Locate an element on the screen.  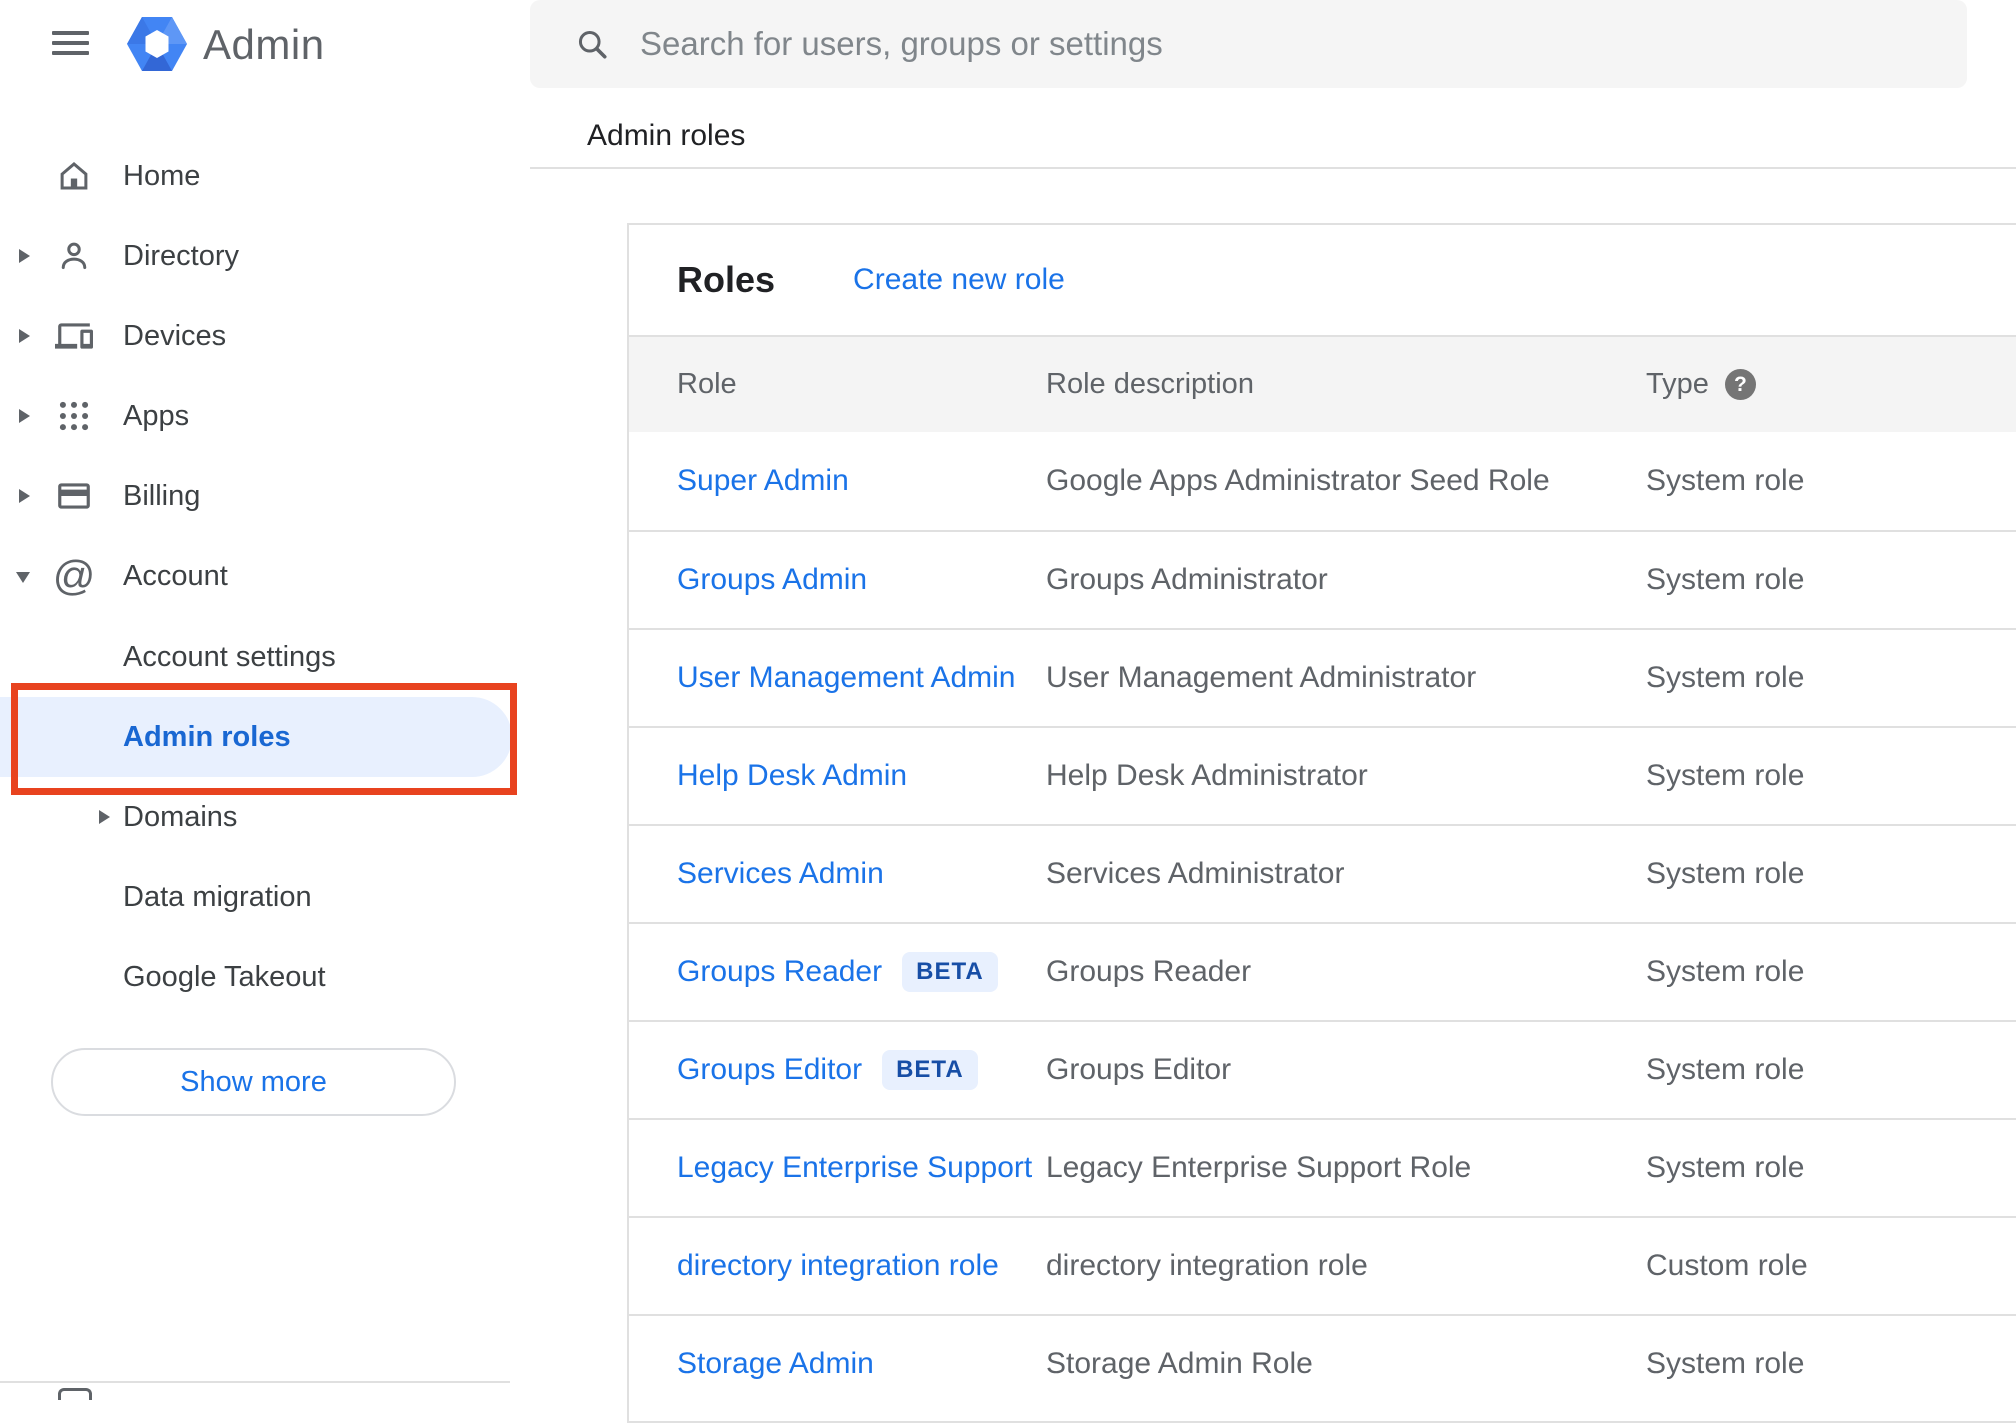
sidebar-item-data-migration: Data migration is located at coordinates (256, 897).